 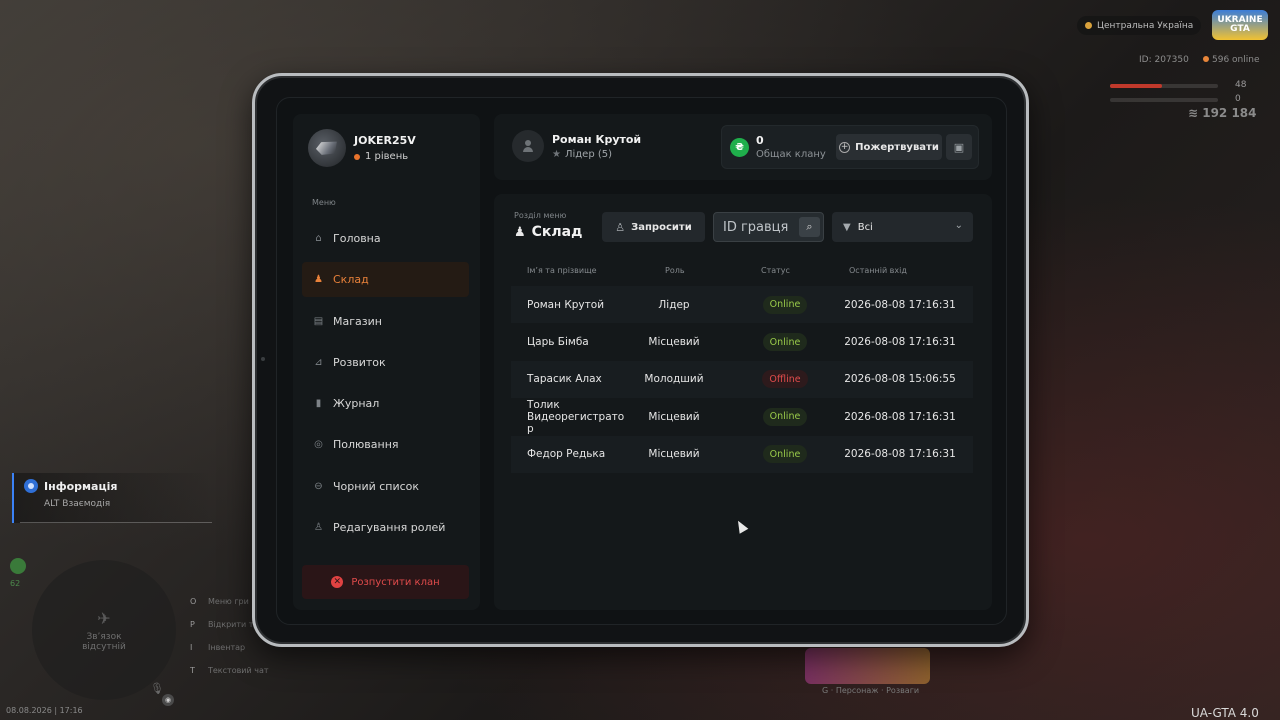 I want to click on online-icon, so click(x=1206, y=59).